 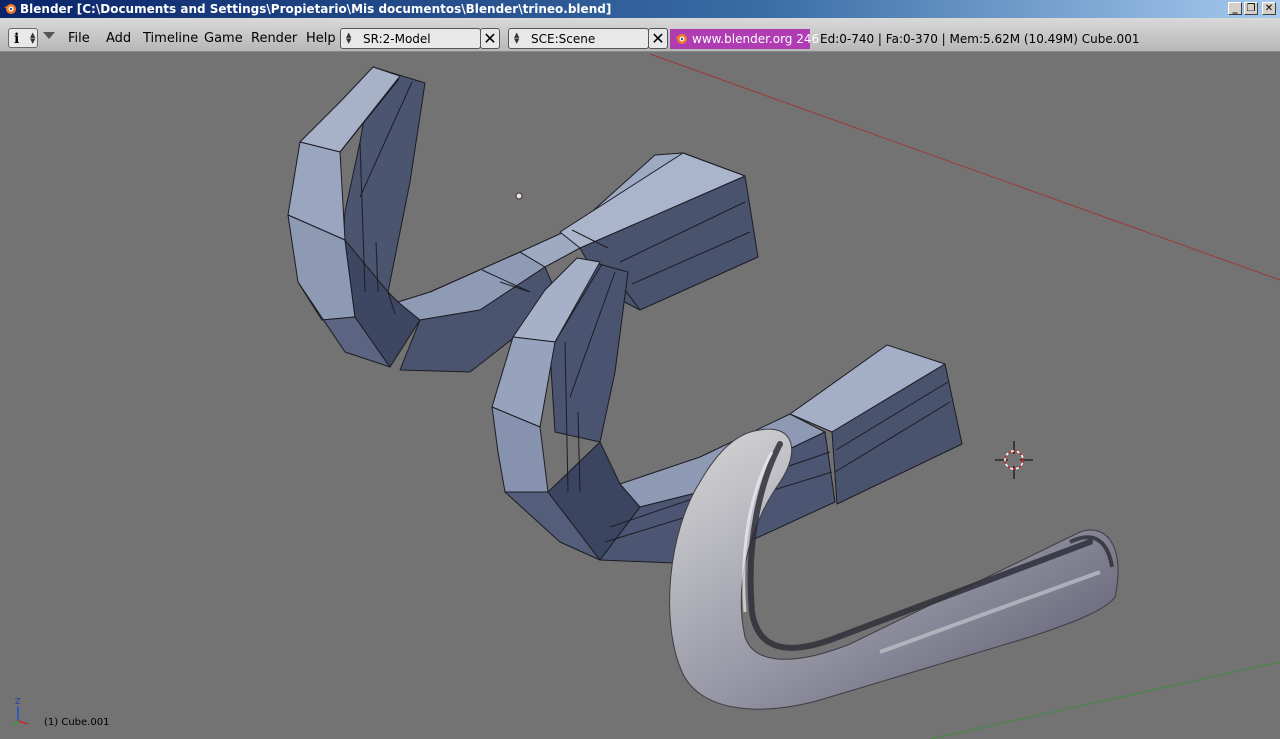 What do you see at coordinates (223, 38) in the screenshot?
I see `menu-game: Game` at bounding box center [223, 38].